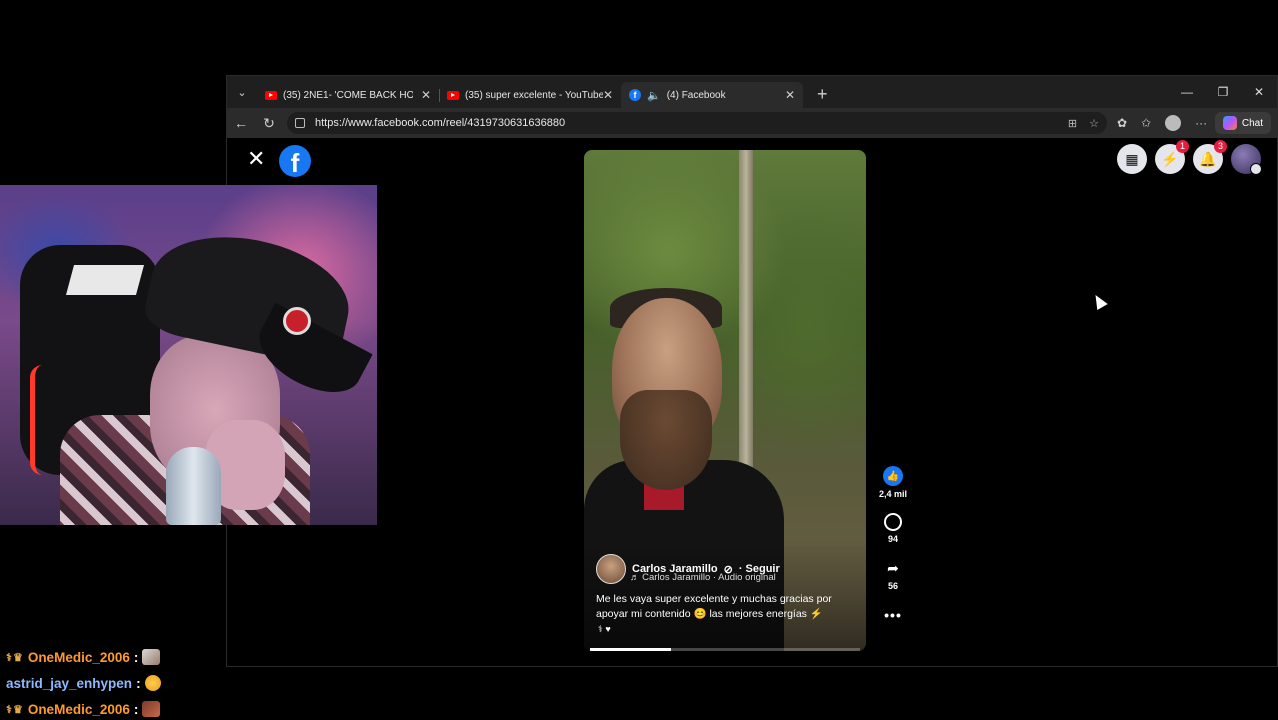 Image resolution: width=1278 pixels, height=720 pixels. What do you see at coordinates (297, 321) in the screenshot?
I see `cap-logo` at bounding box center [297, 321].